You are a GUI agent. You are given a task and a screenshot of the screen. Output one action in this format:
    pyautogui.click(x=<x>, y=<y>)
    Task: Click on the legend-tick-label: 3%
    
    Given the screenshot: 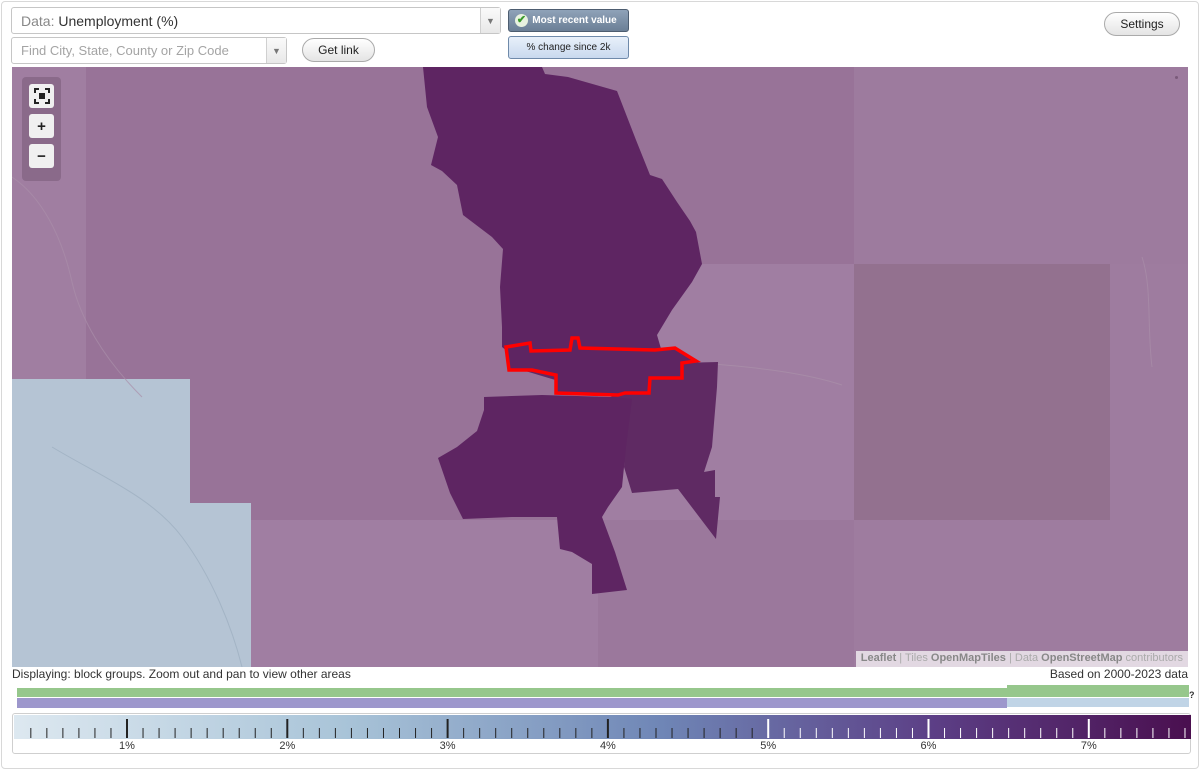 What is the action you would take?
    pyautogui.click(x=447, y=746)
    